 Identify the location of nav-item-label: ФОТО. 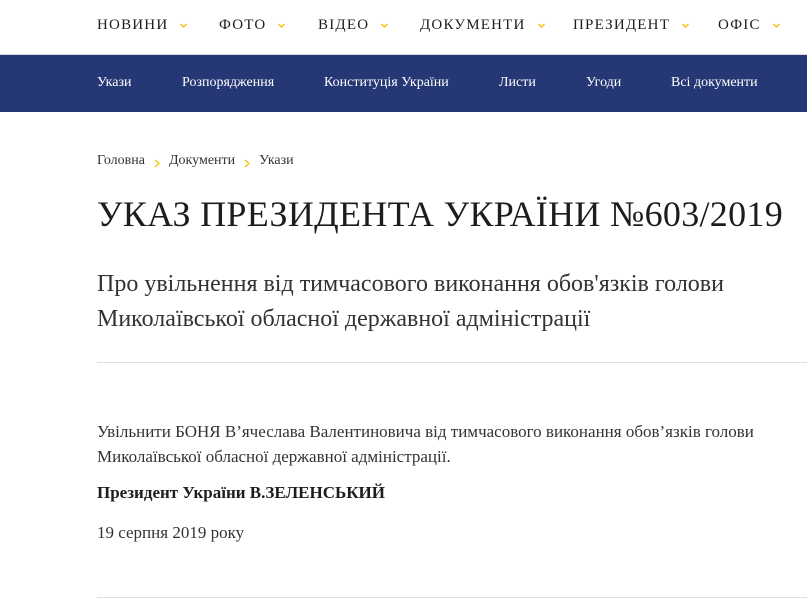
(243, 25).